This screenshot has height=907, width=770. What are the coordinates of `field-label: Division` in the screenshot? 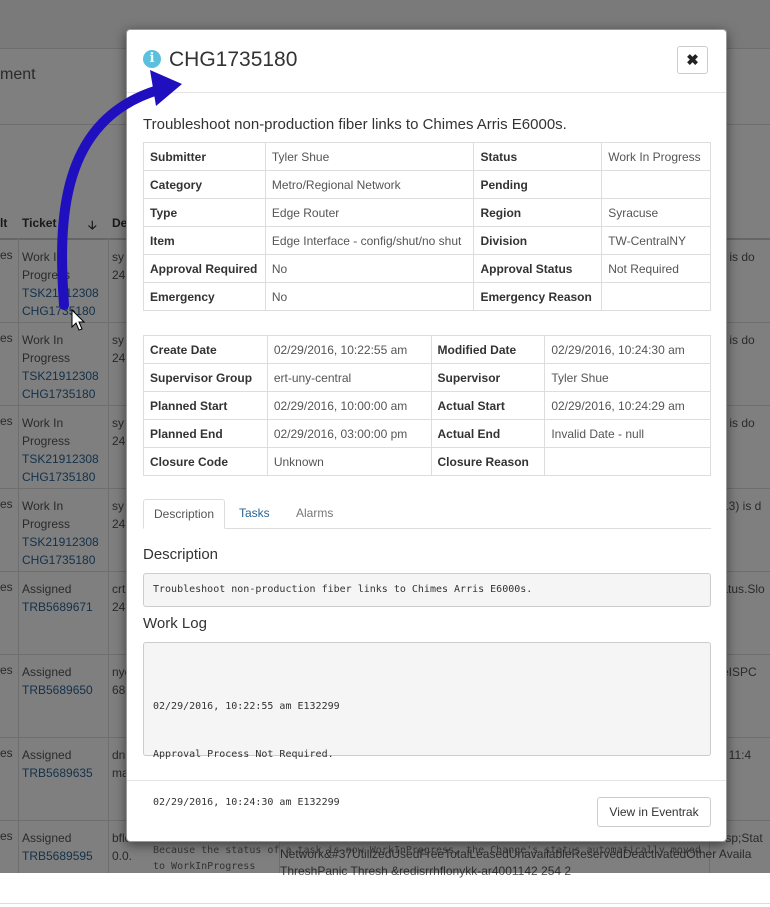 It's located at (538, 240).